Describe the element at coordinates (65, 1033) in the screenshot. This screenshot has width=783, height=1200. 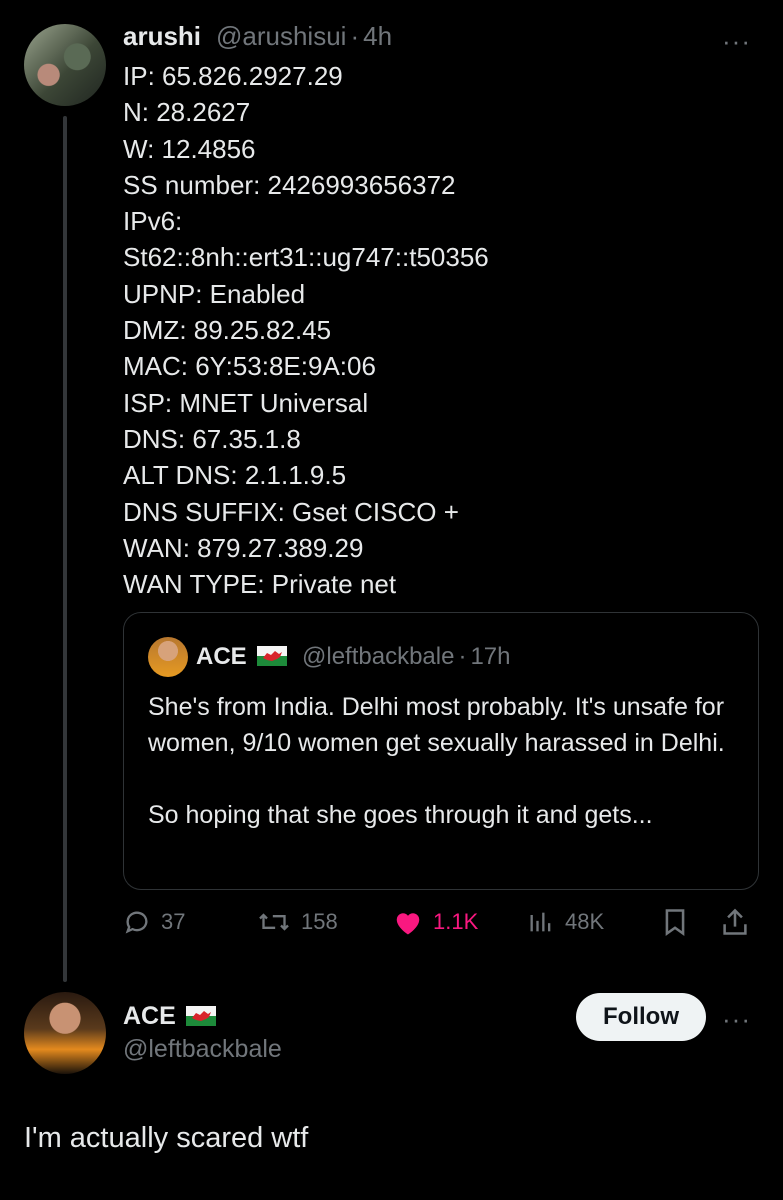
I see `avatar-ace` at that location.